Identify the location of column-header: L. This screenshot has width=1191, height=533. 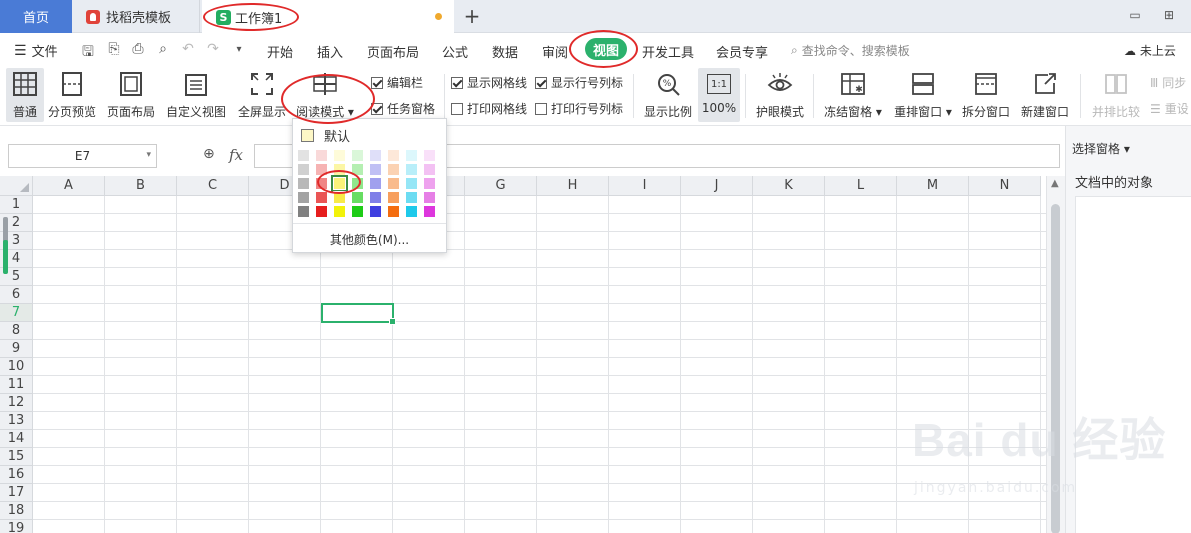
(861, 186).